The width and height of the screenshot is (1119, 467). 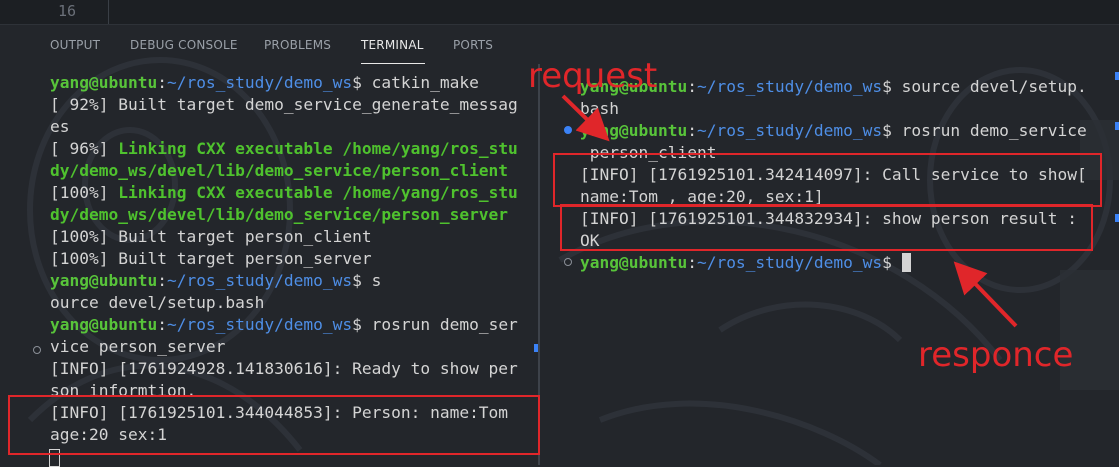 What do you see at coordinates (473, 45) in the screenshot?
I see `tab-ports: PORTS` at bounding box center [473, 45].